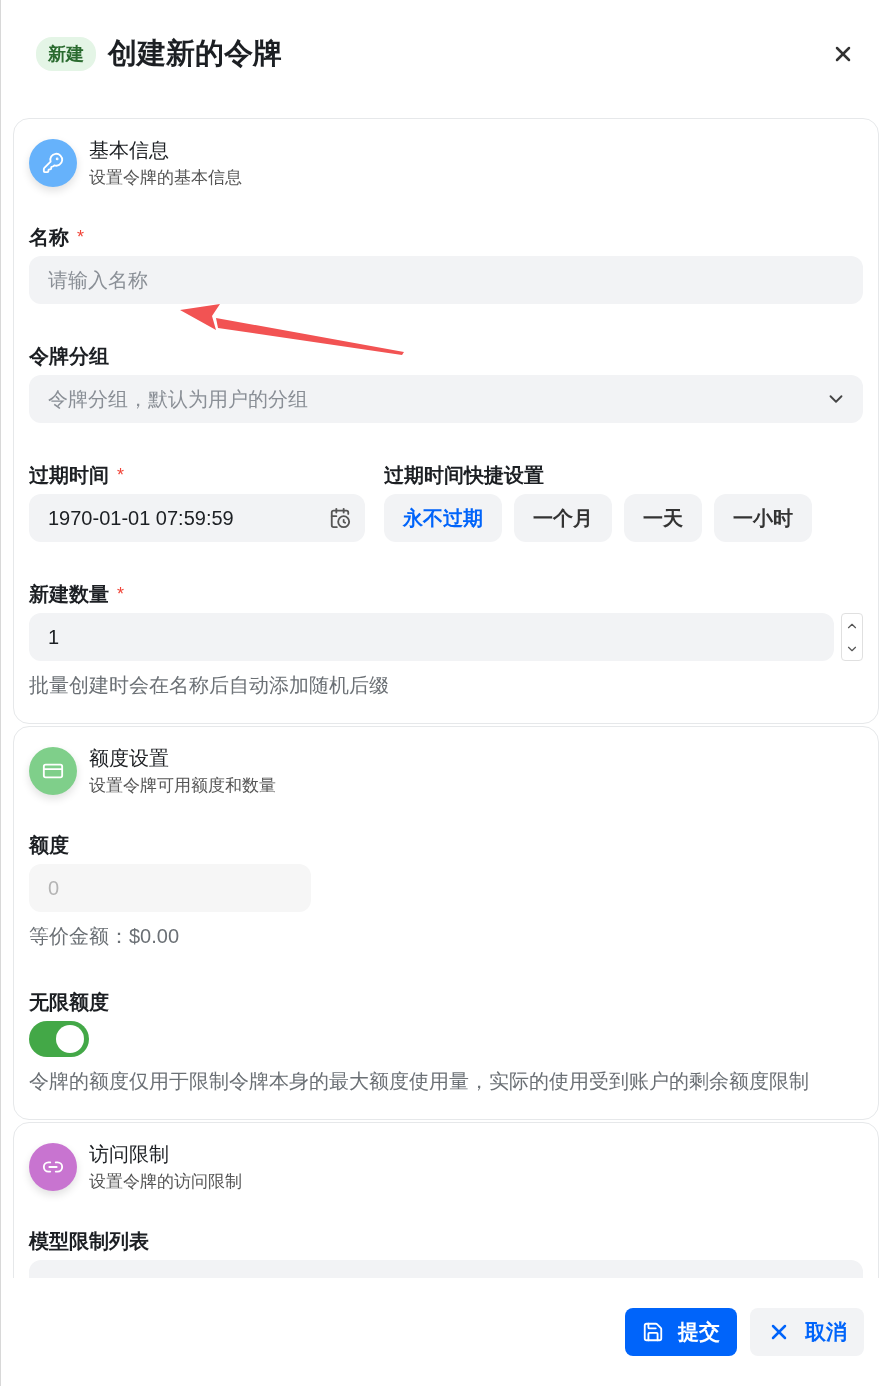  Describe the element at coordinates (807, 1332) in the screenshot. I see `cancel-button: 取消` at that location.